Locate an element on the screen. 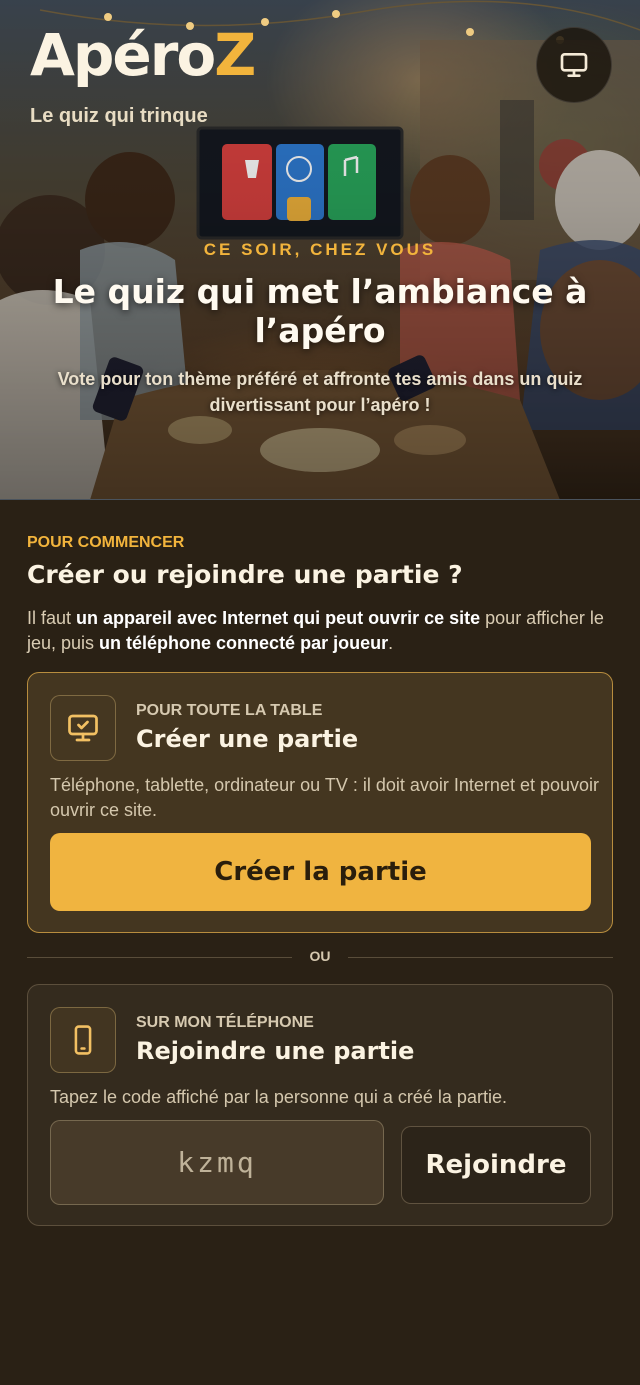 Image resolution: width=640 pixels, height=1385 pixels. screen-mode-button is located at coordinates (574, 65).